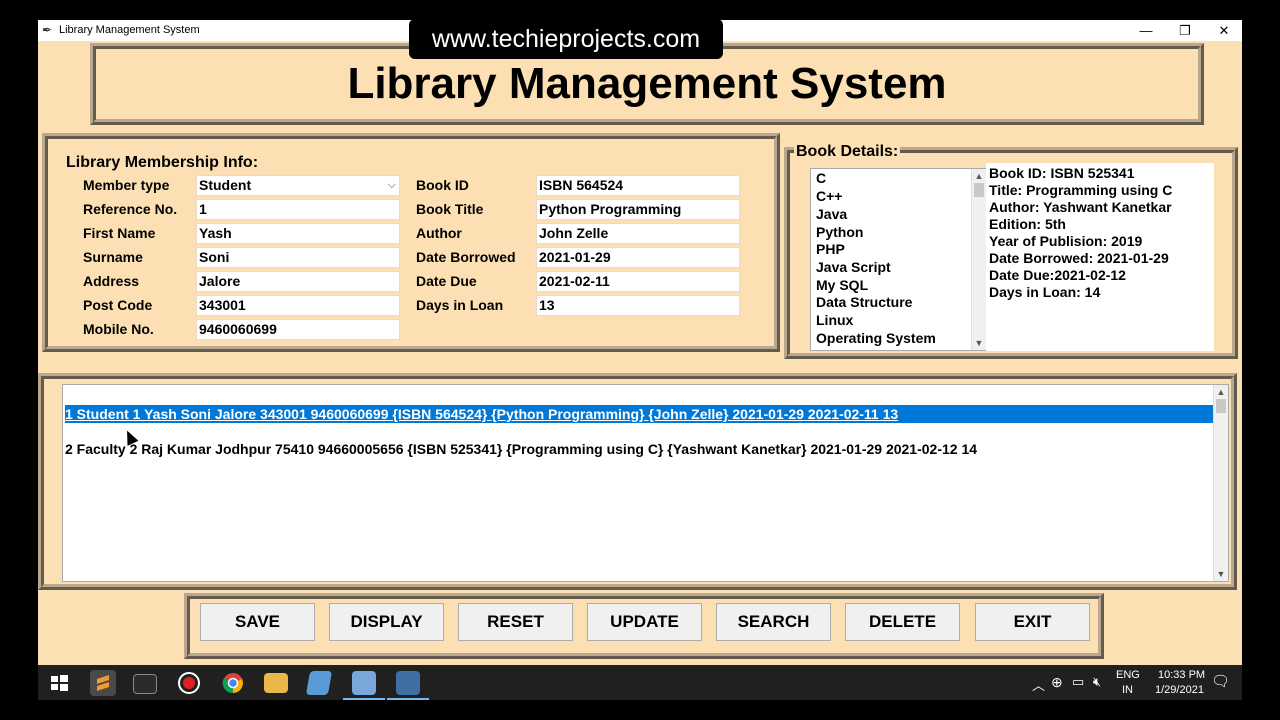 The image size is (1280, 720). What do you see at coordinates (276, 683) in the screenshot?
I see `file-explorer-icon` at bounding box center [276, 683].